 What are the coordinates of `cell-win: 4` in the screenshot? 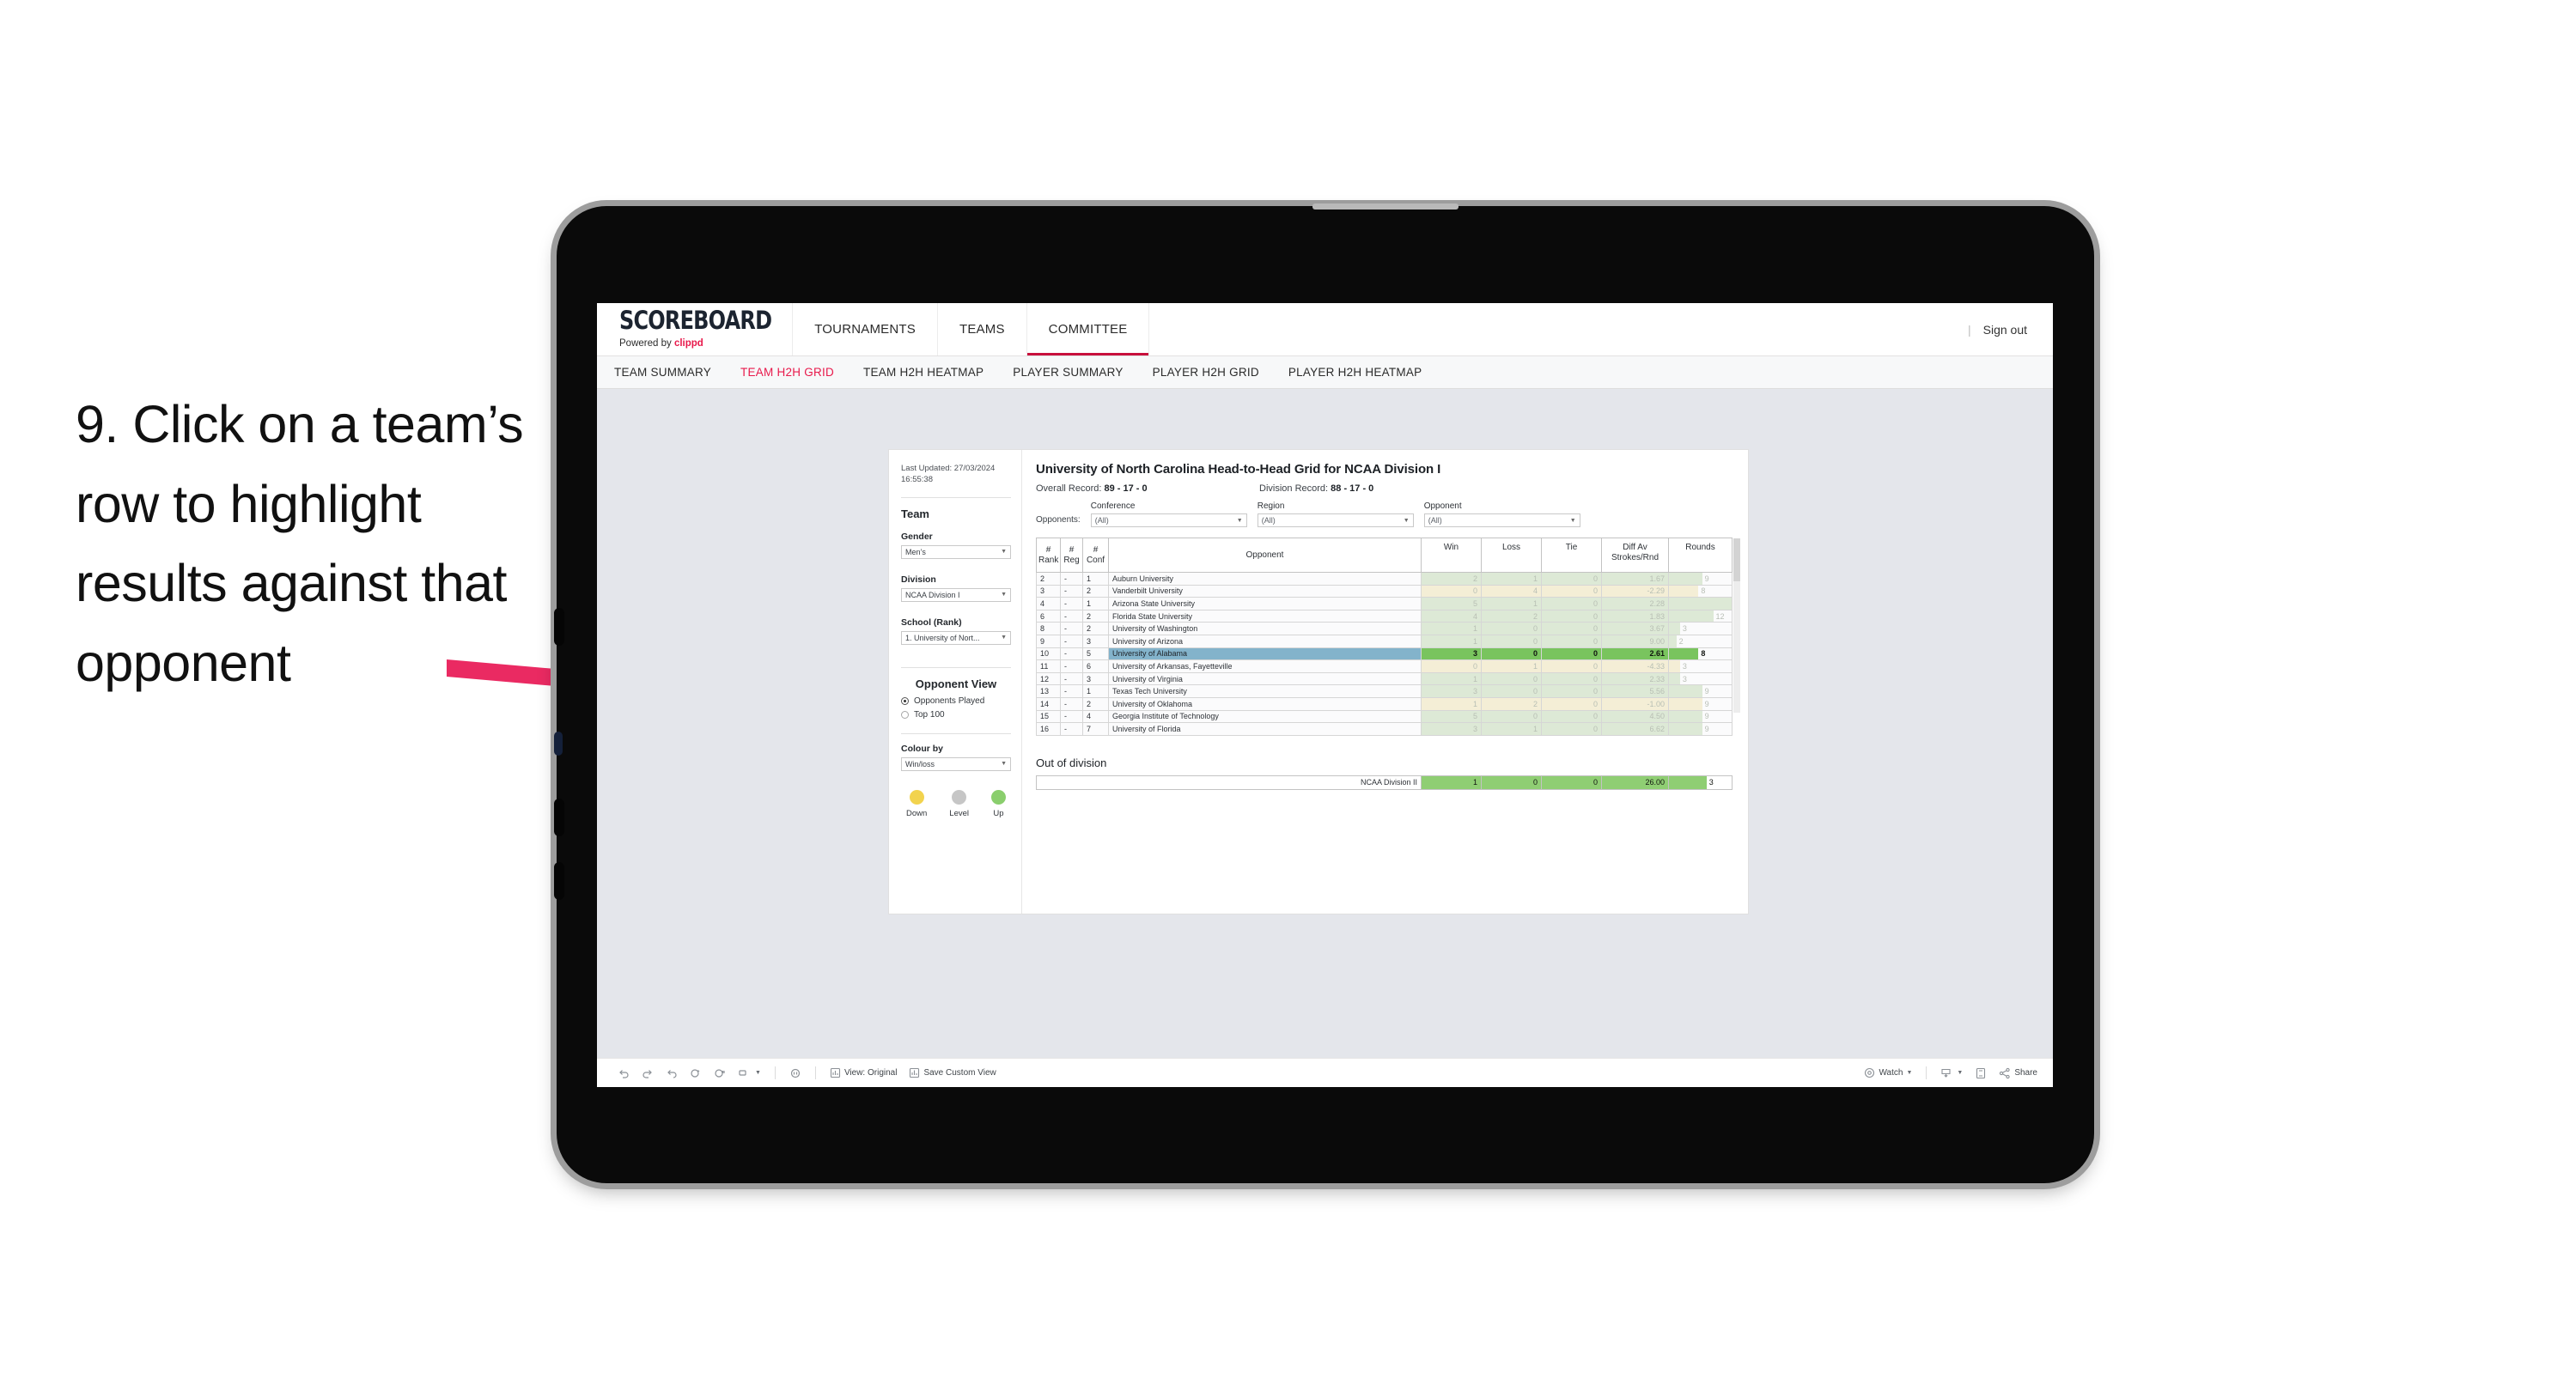 It's located at (1451, 616).